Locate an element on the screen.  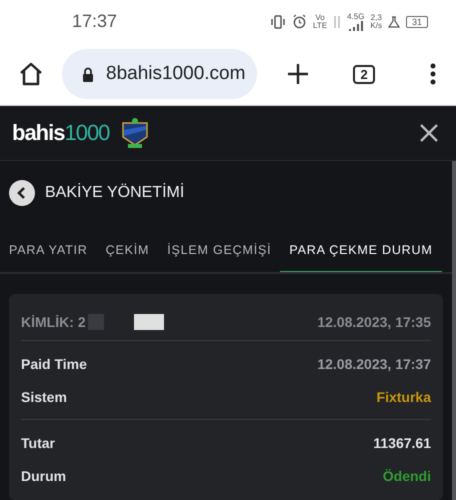
id-label: KİMLİK: is located at coordinates (47, 322).